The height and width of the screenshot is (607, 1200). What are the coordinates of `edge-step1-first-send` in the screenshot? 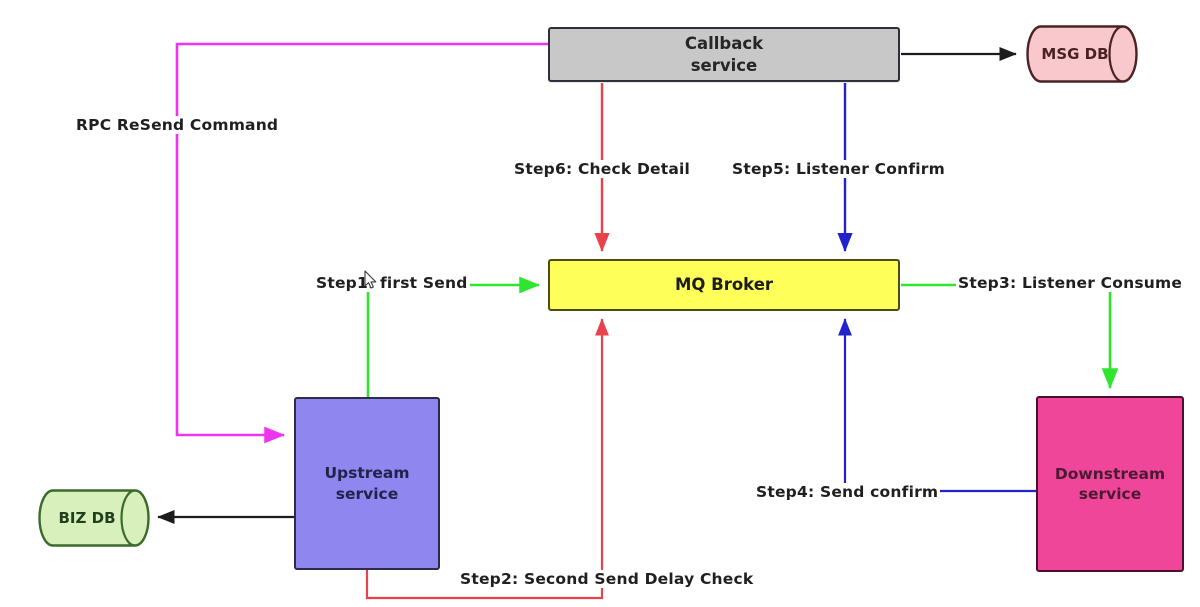 It's located at (453, 336).